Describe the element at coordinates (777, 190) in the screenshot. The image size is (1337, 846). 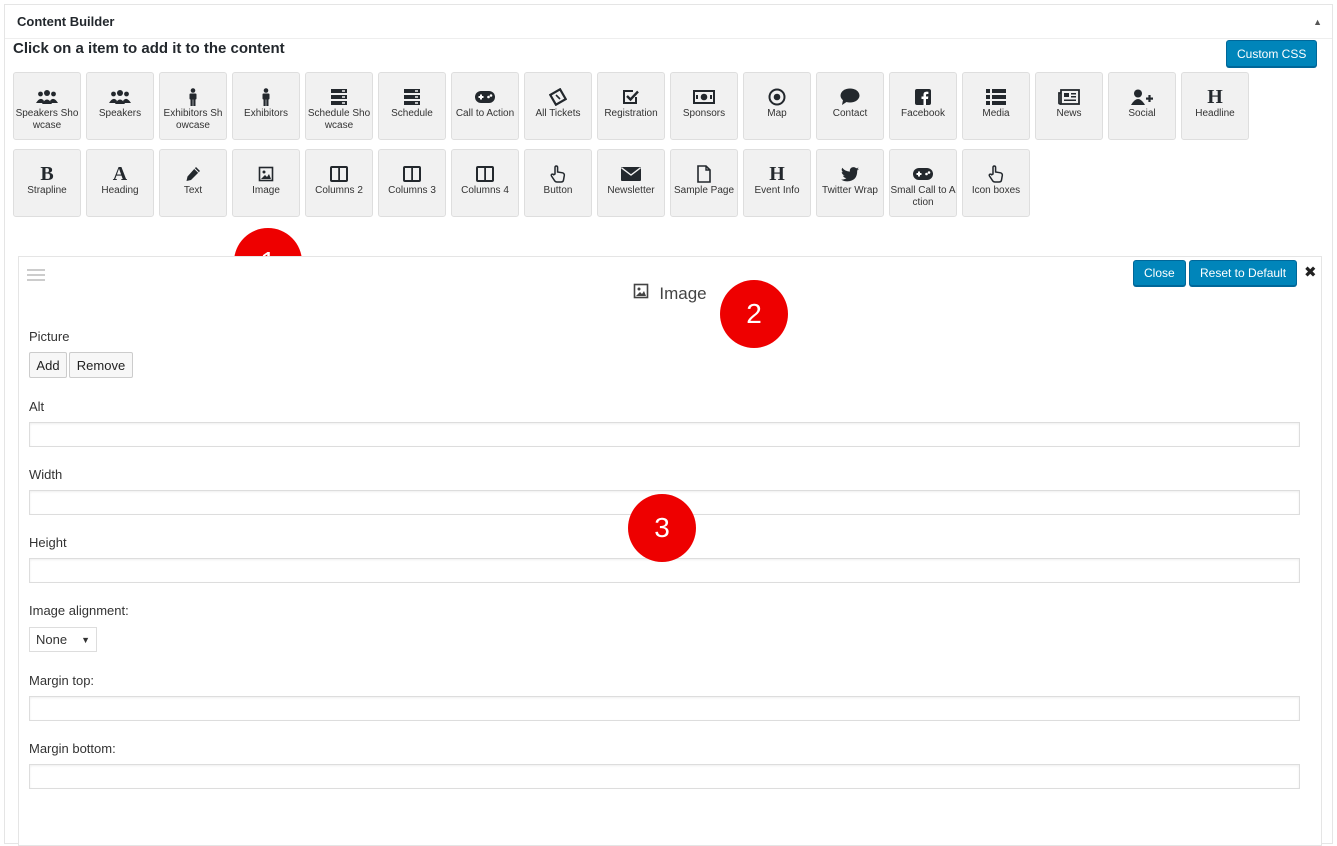
I see `palette-item-label: Event Info` at that location.